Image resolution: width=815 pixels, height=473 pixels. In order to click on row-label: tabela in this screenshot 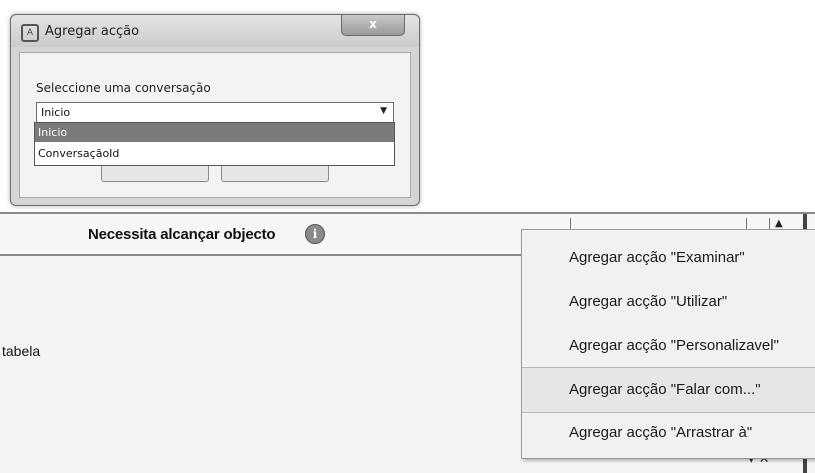, I will do `click(21, 351)`.